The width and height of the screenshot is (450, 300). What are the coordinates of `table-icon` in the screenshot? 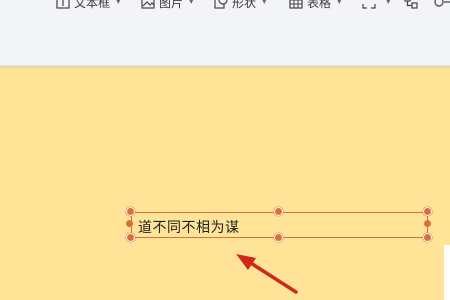 It's located at (296, 4).